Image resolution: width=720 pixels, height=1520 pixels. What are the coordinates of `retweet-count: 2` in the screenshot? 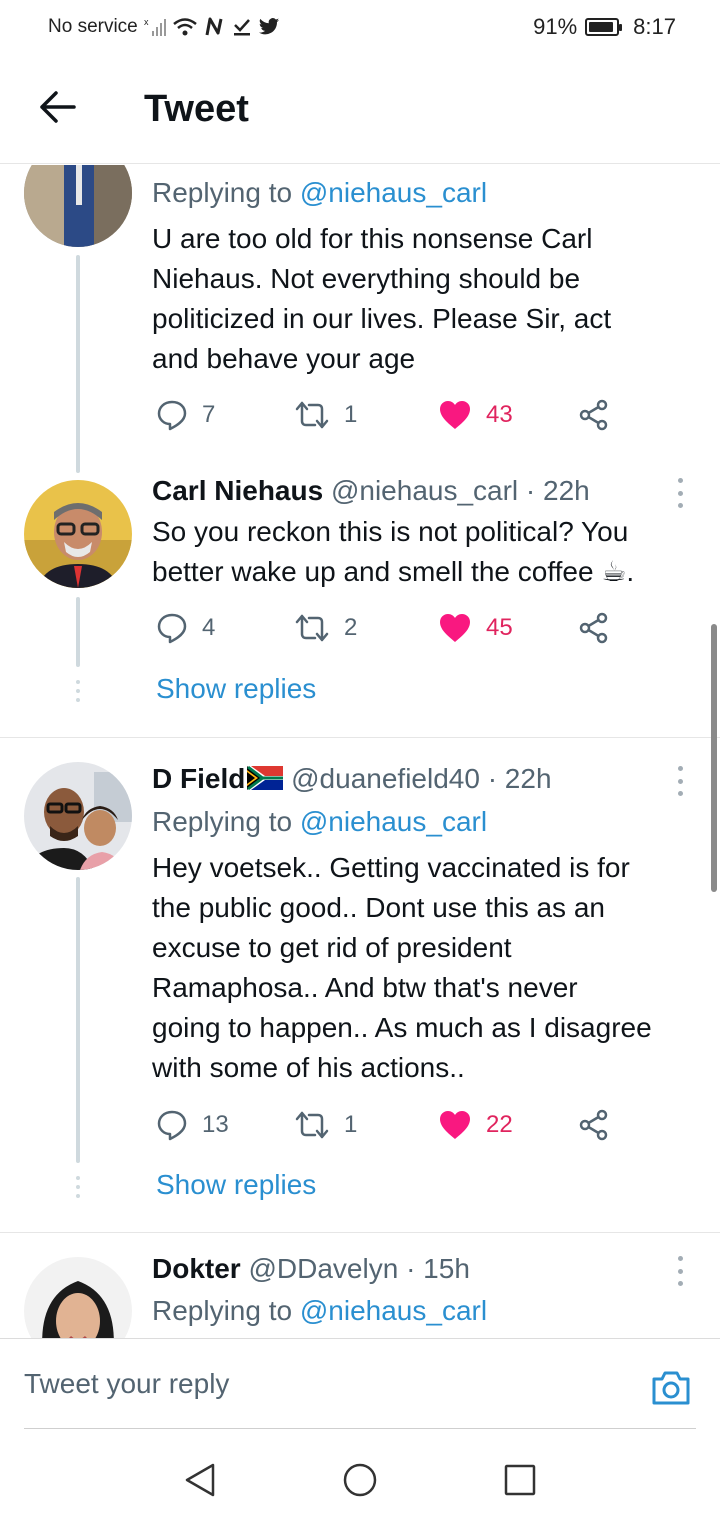 It's located at (351, 627).